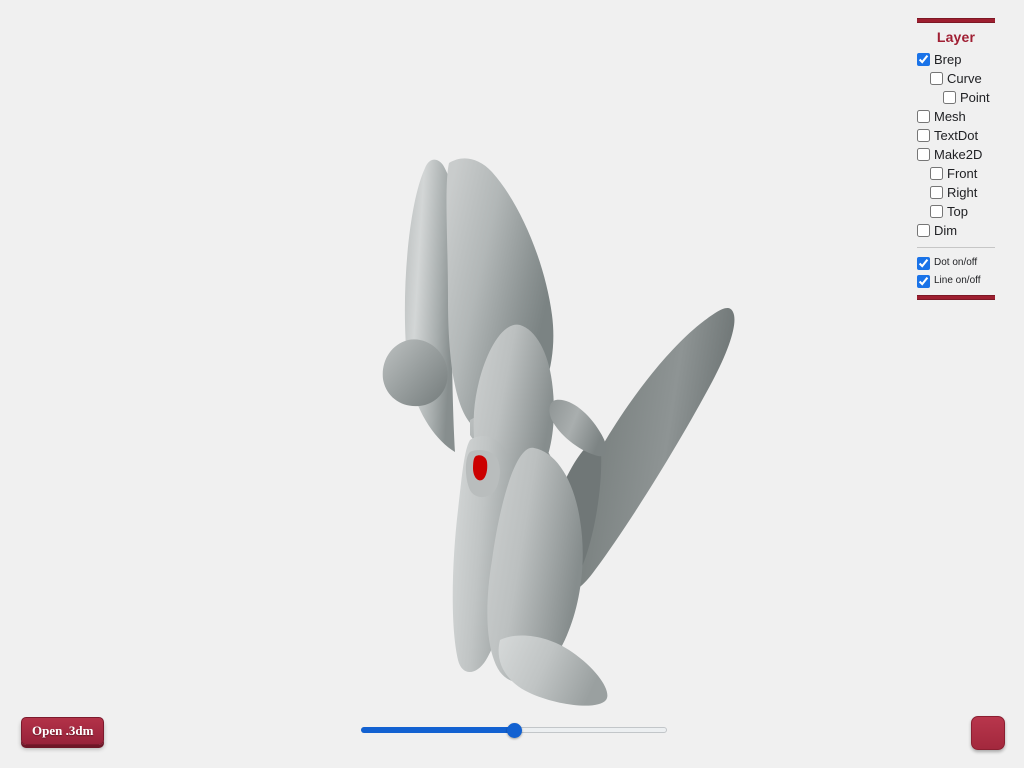  I want to click on toggle-row-dot: Dot on/off, so click(957, 263).